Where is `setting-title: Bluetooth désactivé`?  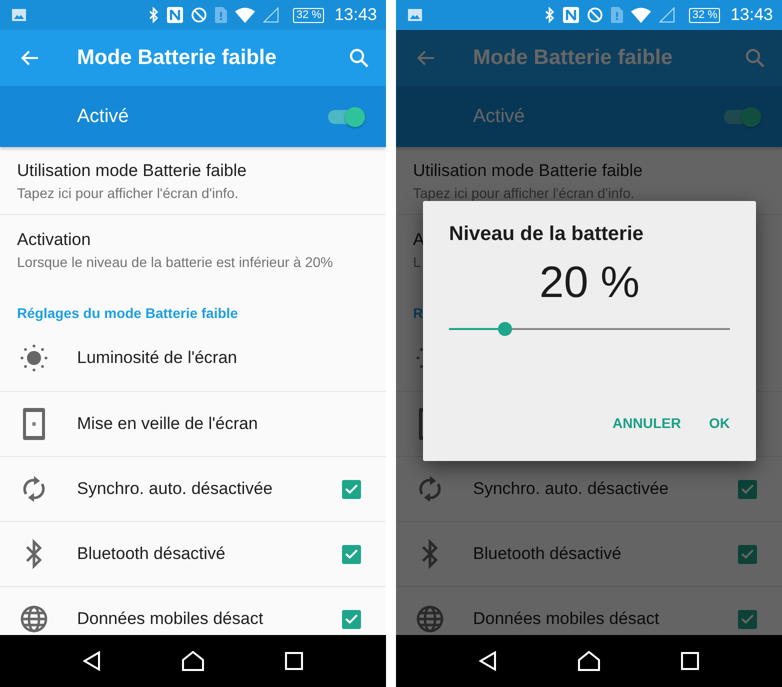 setting-title: Bluetooth désactivé is located at coordinates (209, 554).